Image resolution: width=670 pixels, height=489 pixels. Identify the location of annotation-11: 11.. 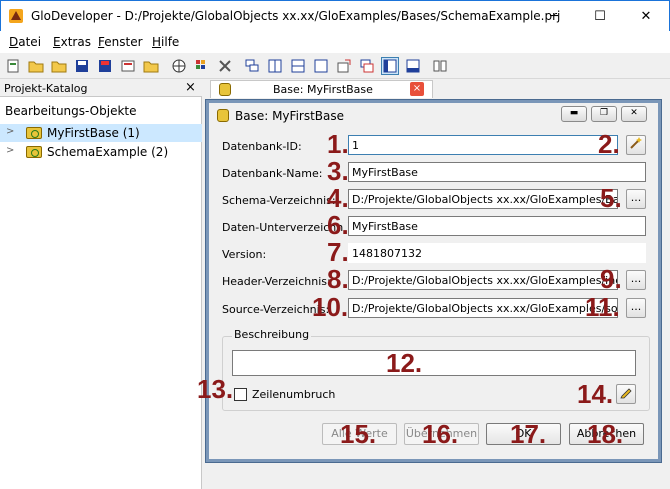
(602, 307).